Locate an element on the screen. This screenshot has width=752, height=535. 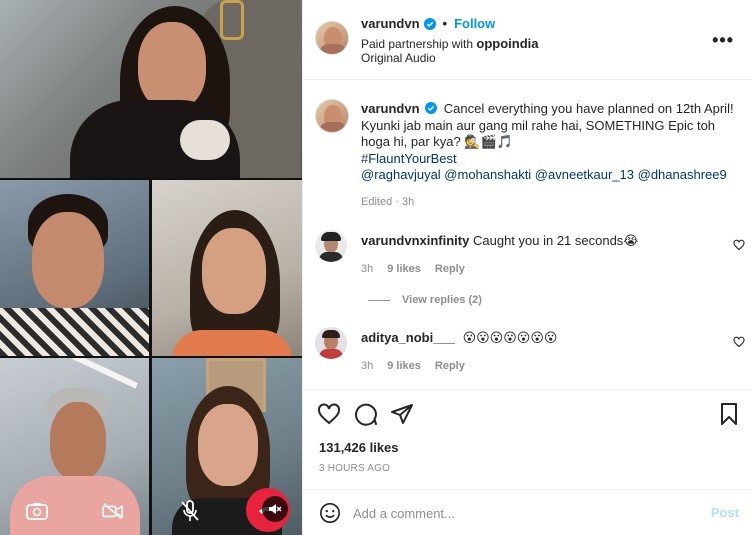
comment-input is located at coordinates (518, 513).